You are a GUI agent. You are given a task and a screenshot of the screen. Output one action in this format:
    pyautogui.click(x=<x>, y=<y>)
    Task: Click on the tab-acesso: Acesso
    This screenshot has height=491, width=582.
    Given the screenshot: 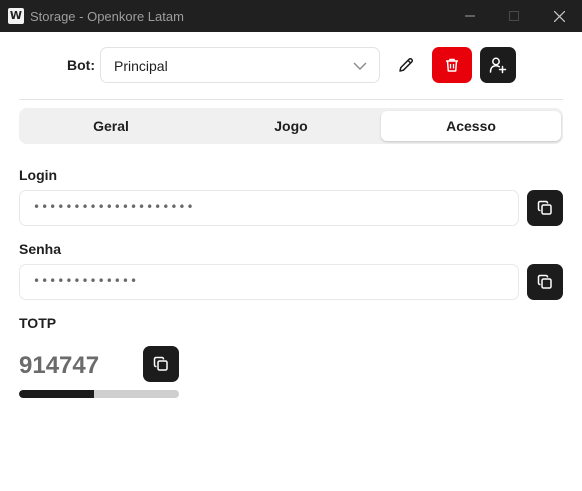 What is the action you would take?
    pyautogui.click(x=471, y=126)
    